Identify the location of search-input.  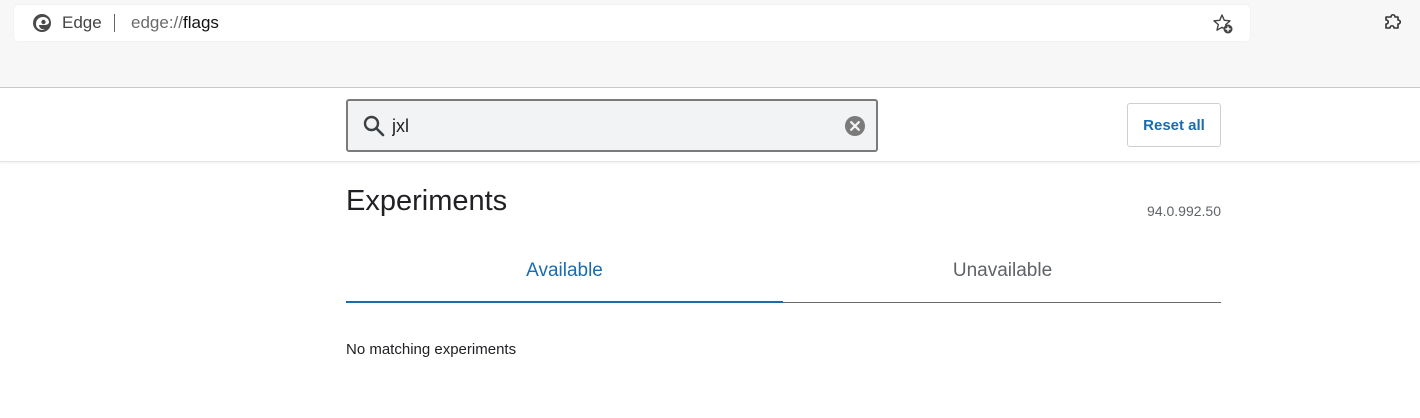
(612, 126).